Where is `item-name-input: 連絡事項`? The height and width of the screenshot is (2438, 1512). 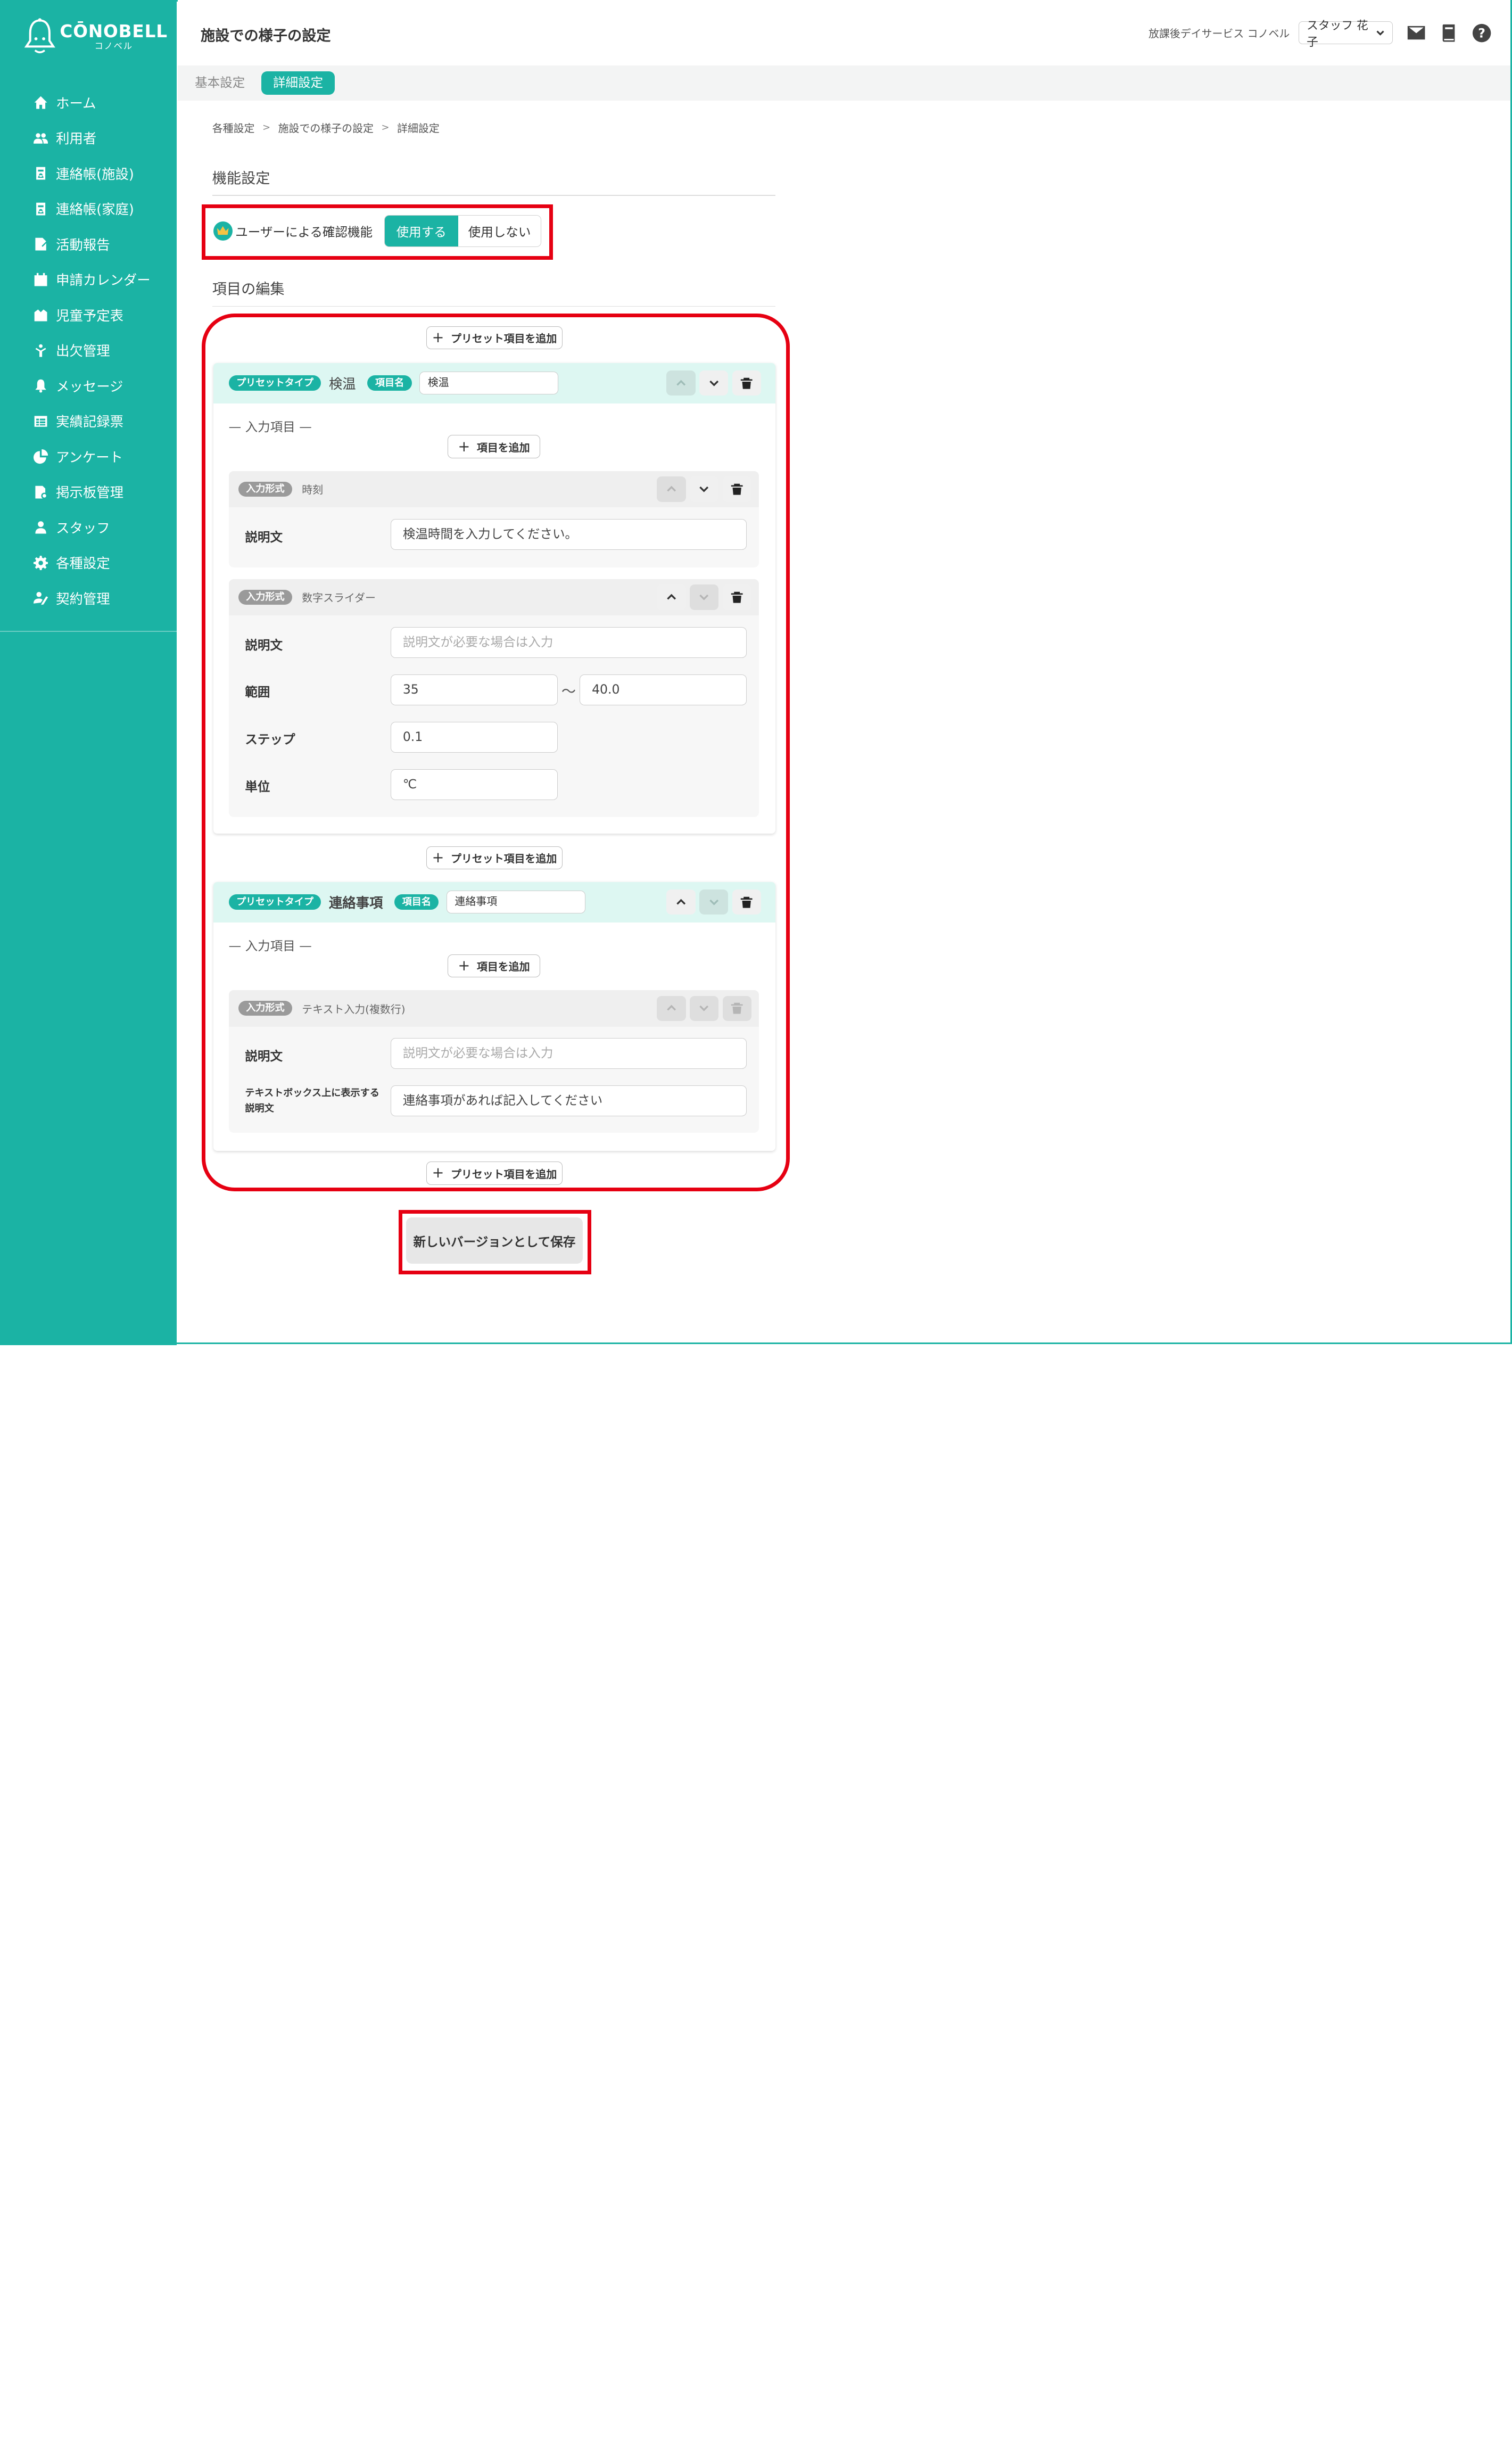 item-name-input: 連絡事項 is located at coordinates (515, 902).